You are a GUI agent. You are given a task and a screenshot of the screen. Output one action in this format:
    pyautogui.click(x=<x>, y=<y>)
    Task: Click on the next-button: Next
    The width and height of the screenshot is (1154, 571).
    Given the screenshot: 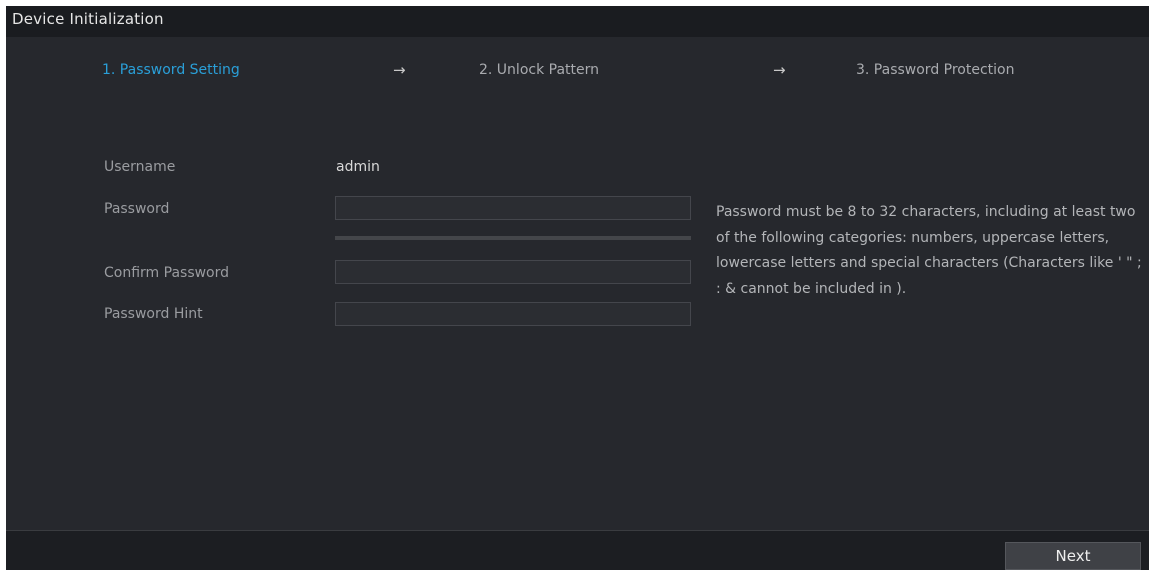 What is the action you would take?
    pyautogui.click(x=1073, y=556)
    